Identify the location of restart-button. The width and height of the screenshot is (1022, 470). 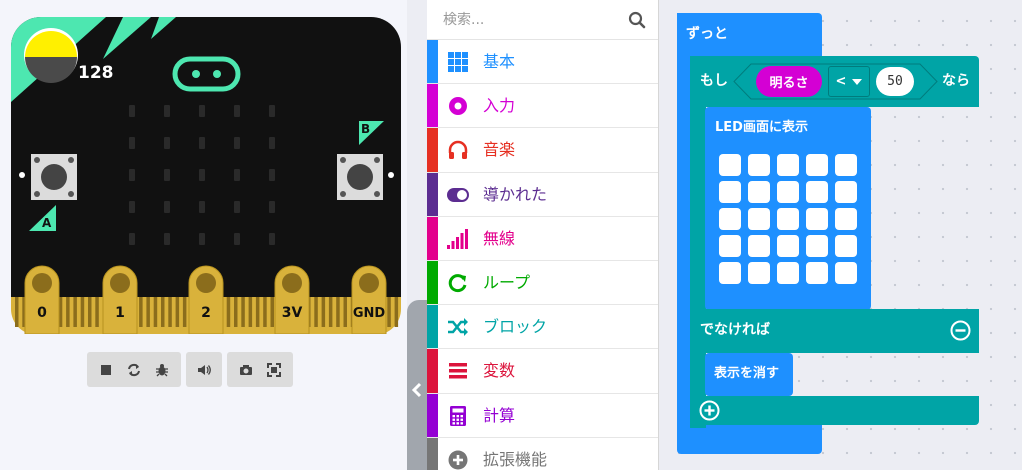
(134, 369).